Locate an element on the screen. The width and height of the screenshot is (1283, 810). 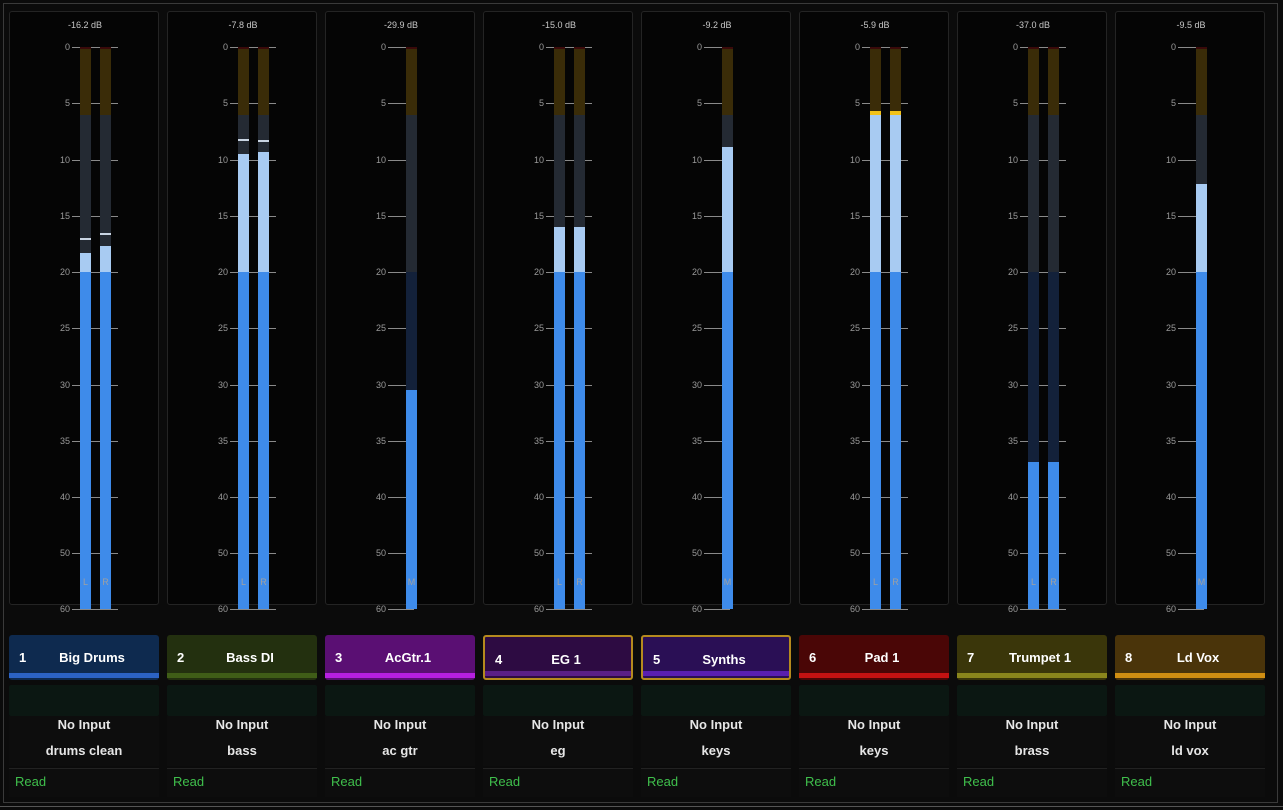
peak-readout: -9.5 dB is located at coordinates (1191, 25).